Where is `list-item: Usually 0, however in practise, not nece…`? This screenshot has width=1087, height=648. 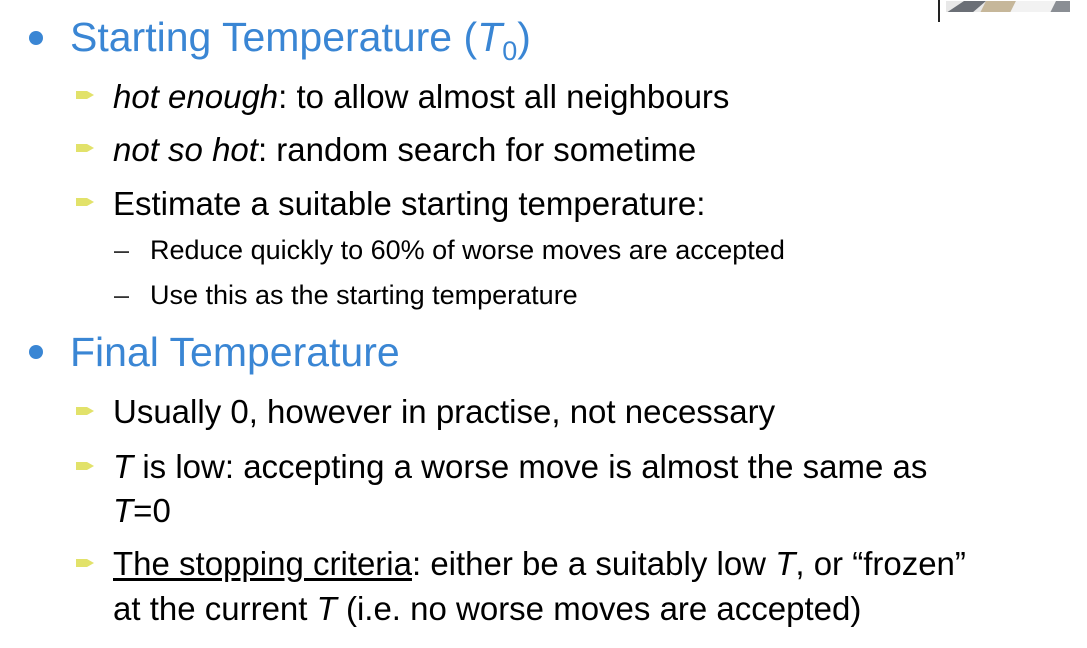 list-item: Usually 0, however in practise, not nece… is located at coordinates (444, 411).